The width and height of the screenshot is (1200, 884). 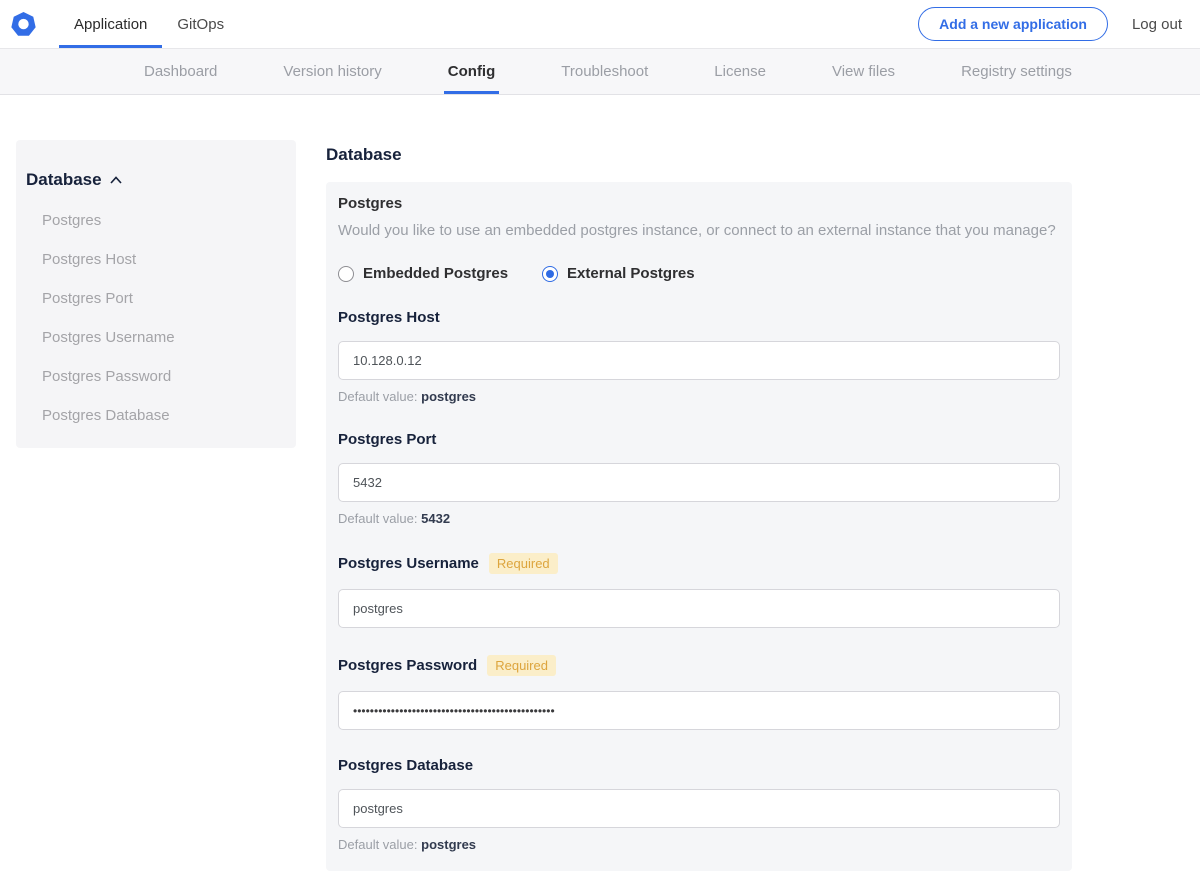 What do you see at coordinates (699, 360) in the screenshot?
I see `postgres-host-input` at bounding box center [699, 360].